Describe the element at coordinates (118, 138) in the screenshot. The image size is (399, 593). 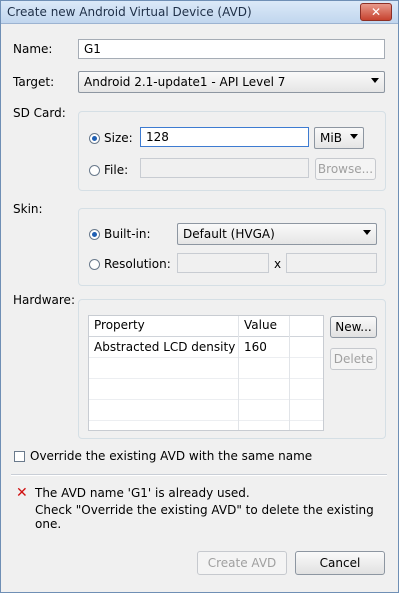
I see `sdcard-size-label: Size:` at that location.